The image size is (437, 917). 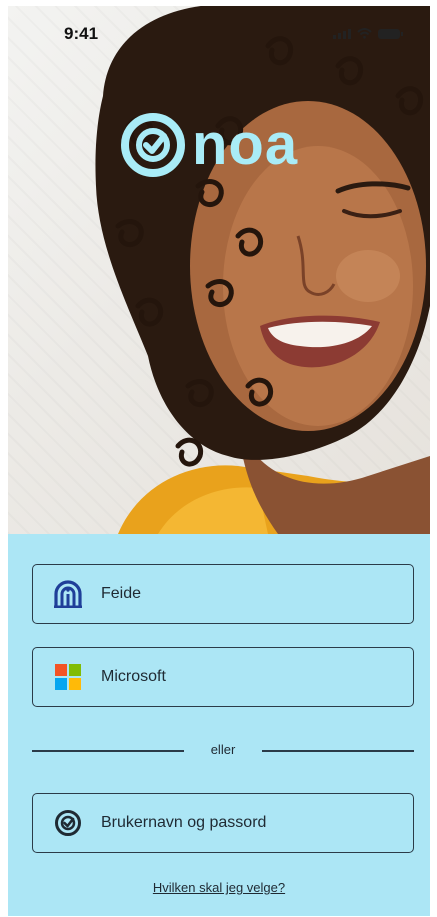 What do you see at coordinates (364, 33) in the screenshot?
I see `wifi-icon` at bounding box center [364, 33].